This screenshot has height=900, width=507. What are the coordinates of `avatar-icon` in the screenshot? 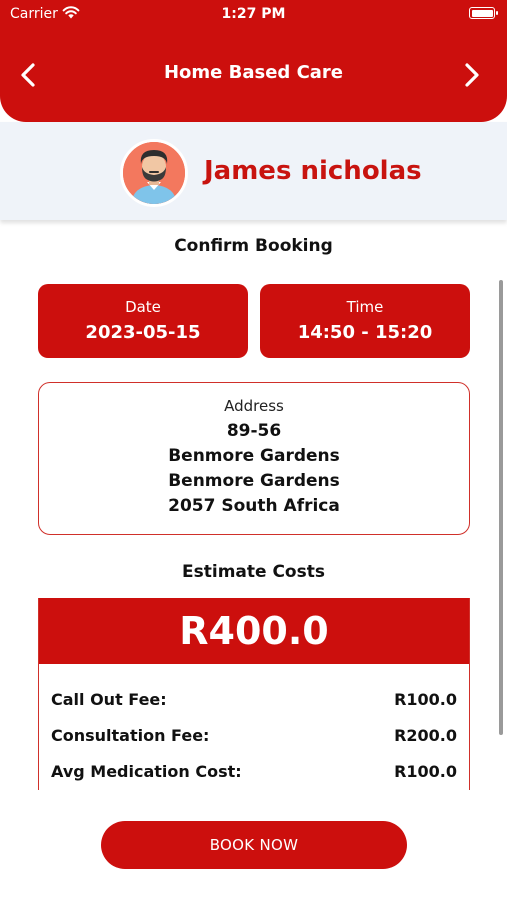 It's located at (154, 173).